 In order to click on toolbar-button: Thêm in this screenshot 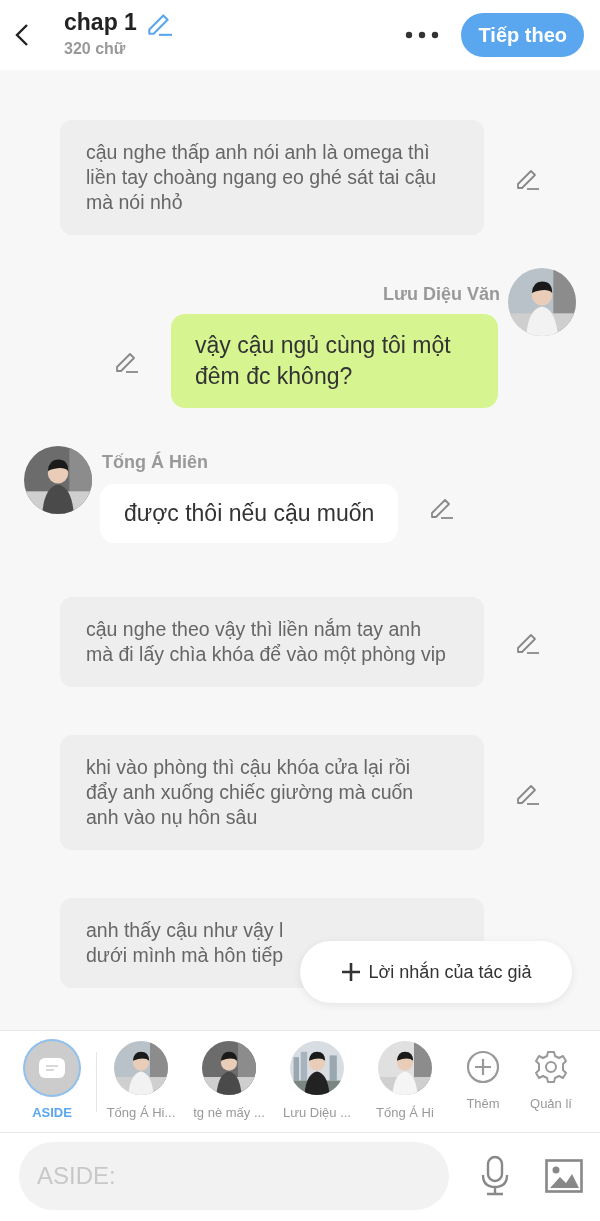, I will do `click(483, 1081)`.